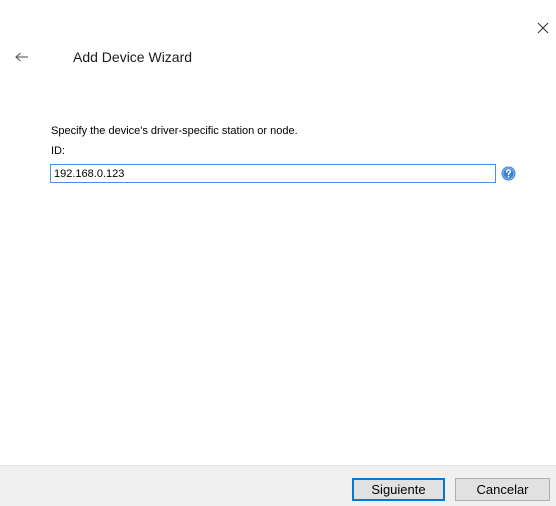 This screenshot has width=556, height=506. What do you see at coordinates (502, 489) in the screenshot?
I see `cancel-button: Cancelar` at bounding box center [502, 489].